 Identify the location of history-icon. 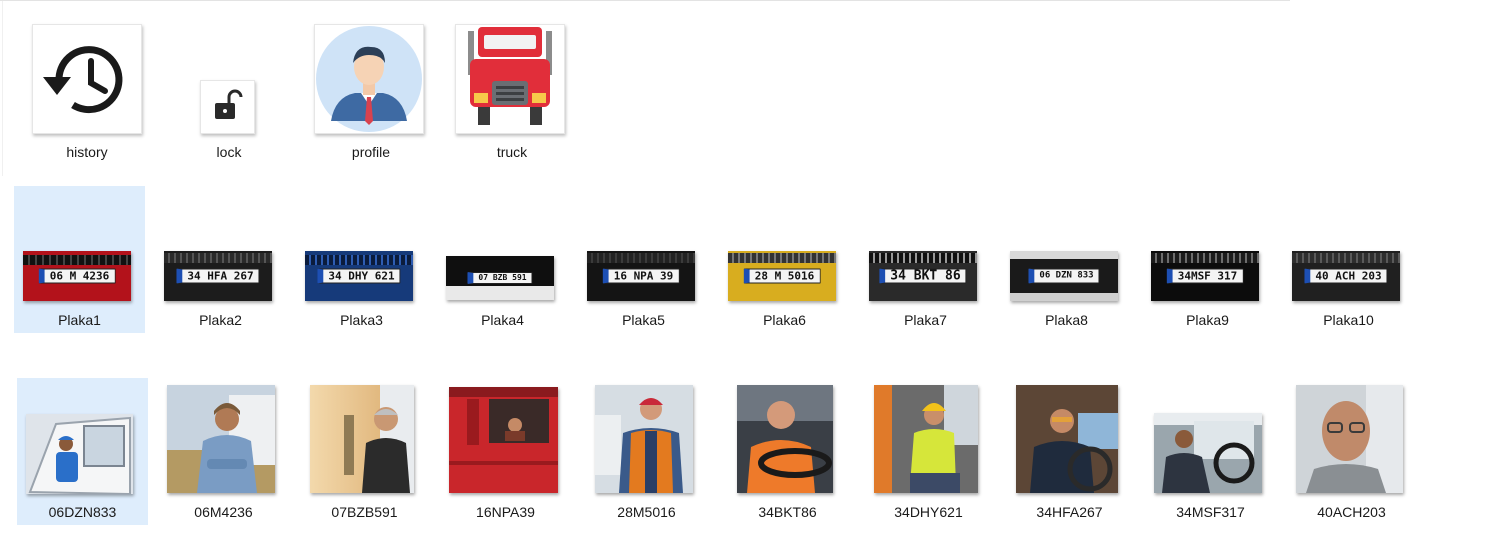
(87, 79).